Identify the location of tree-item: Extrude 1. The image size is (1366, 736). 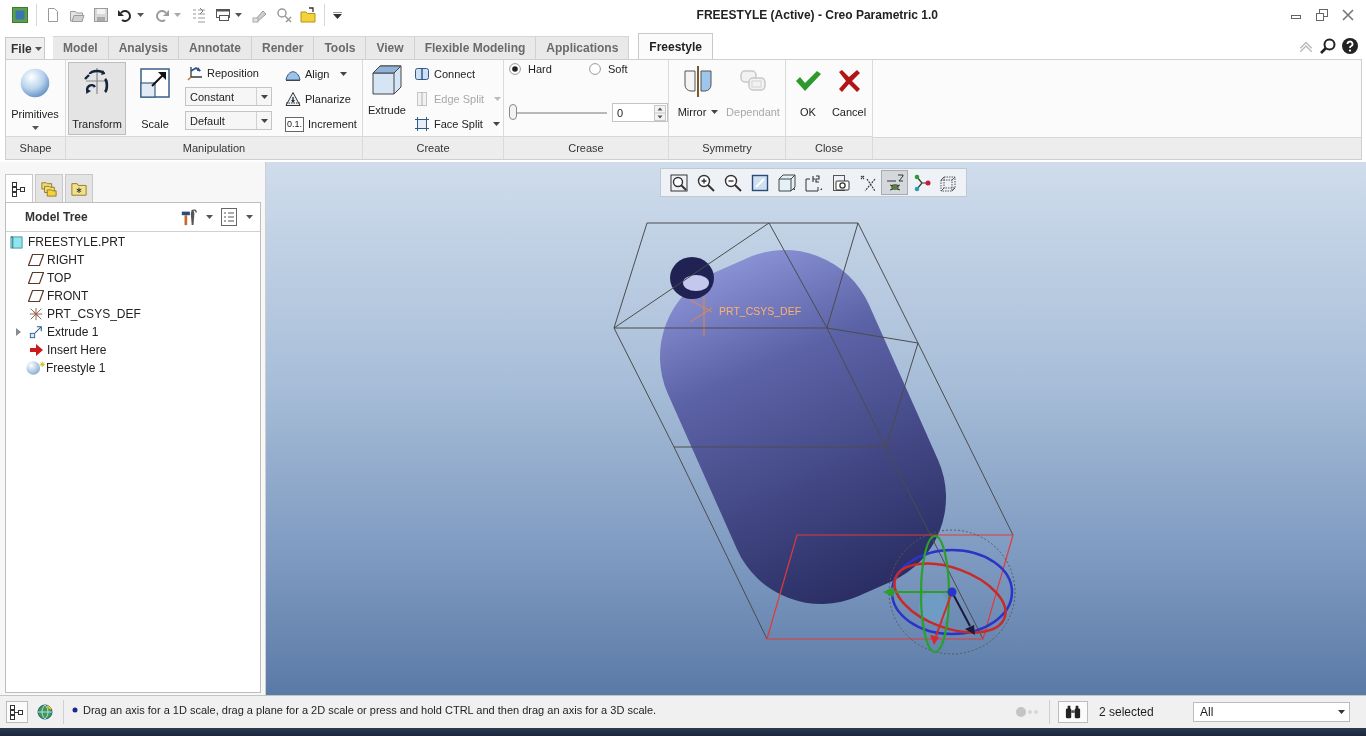
(133, 332).